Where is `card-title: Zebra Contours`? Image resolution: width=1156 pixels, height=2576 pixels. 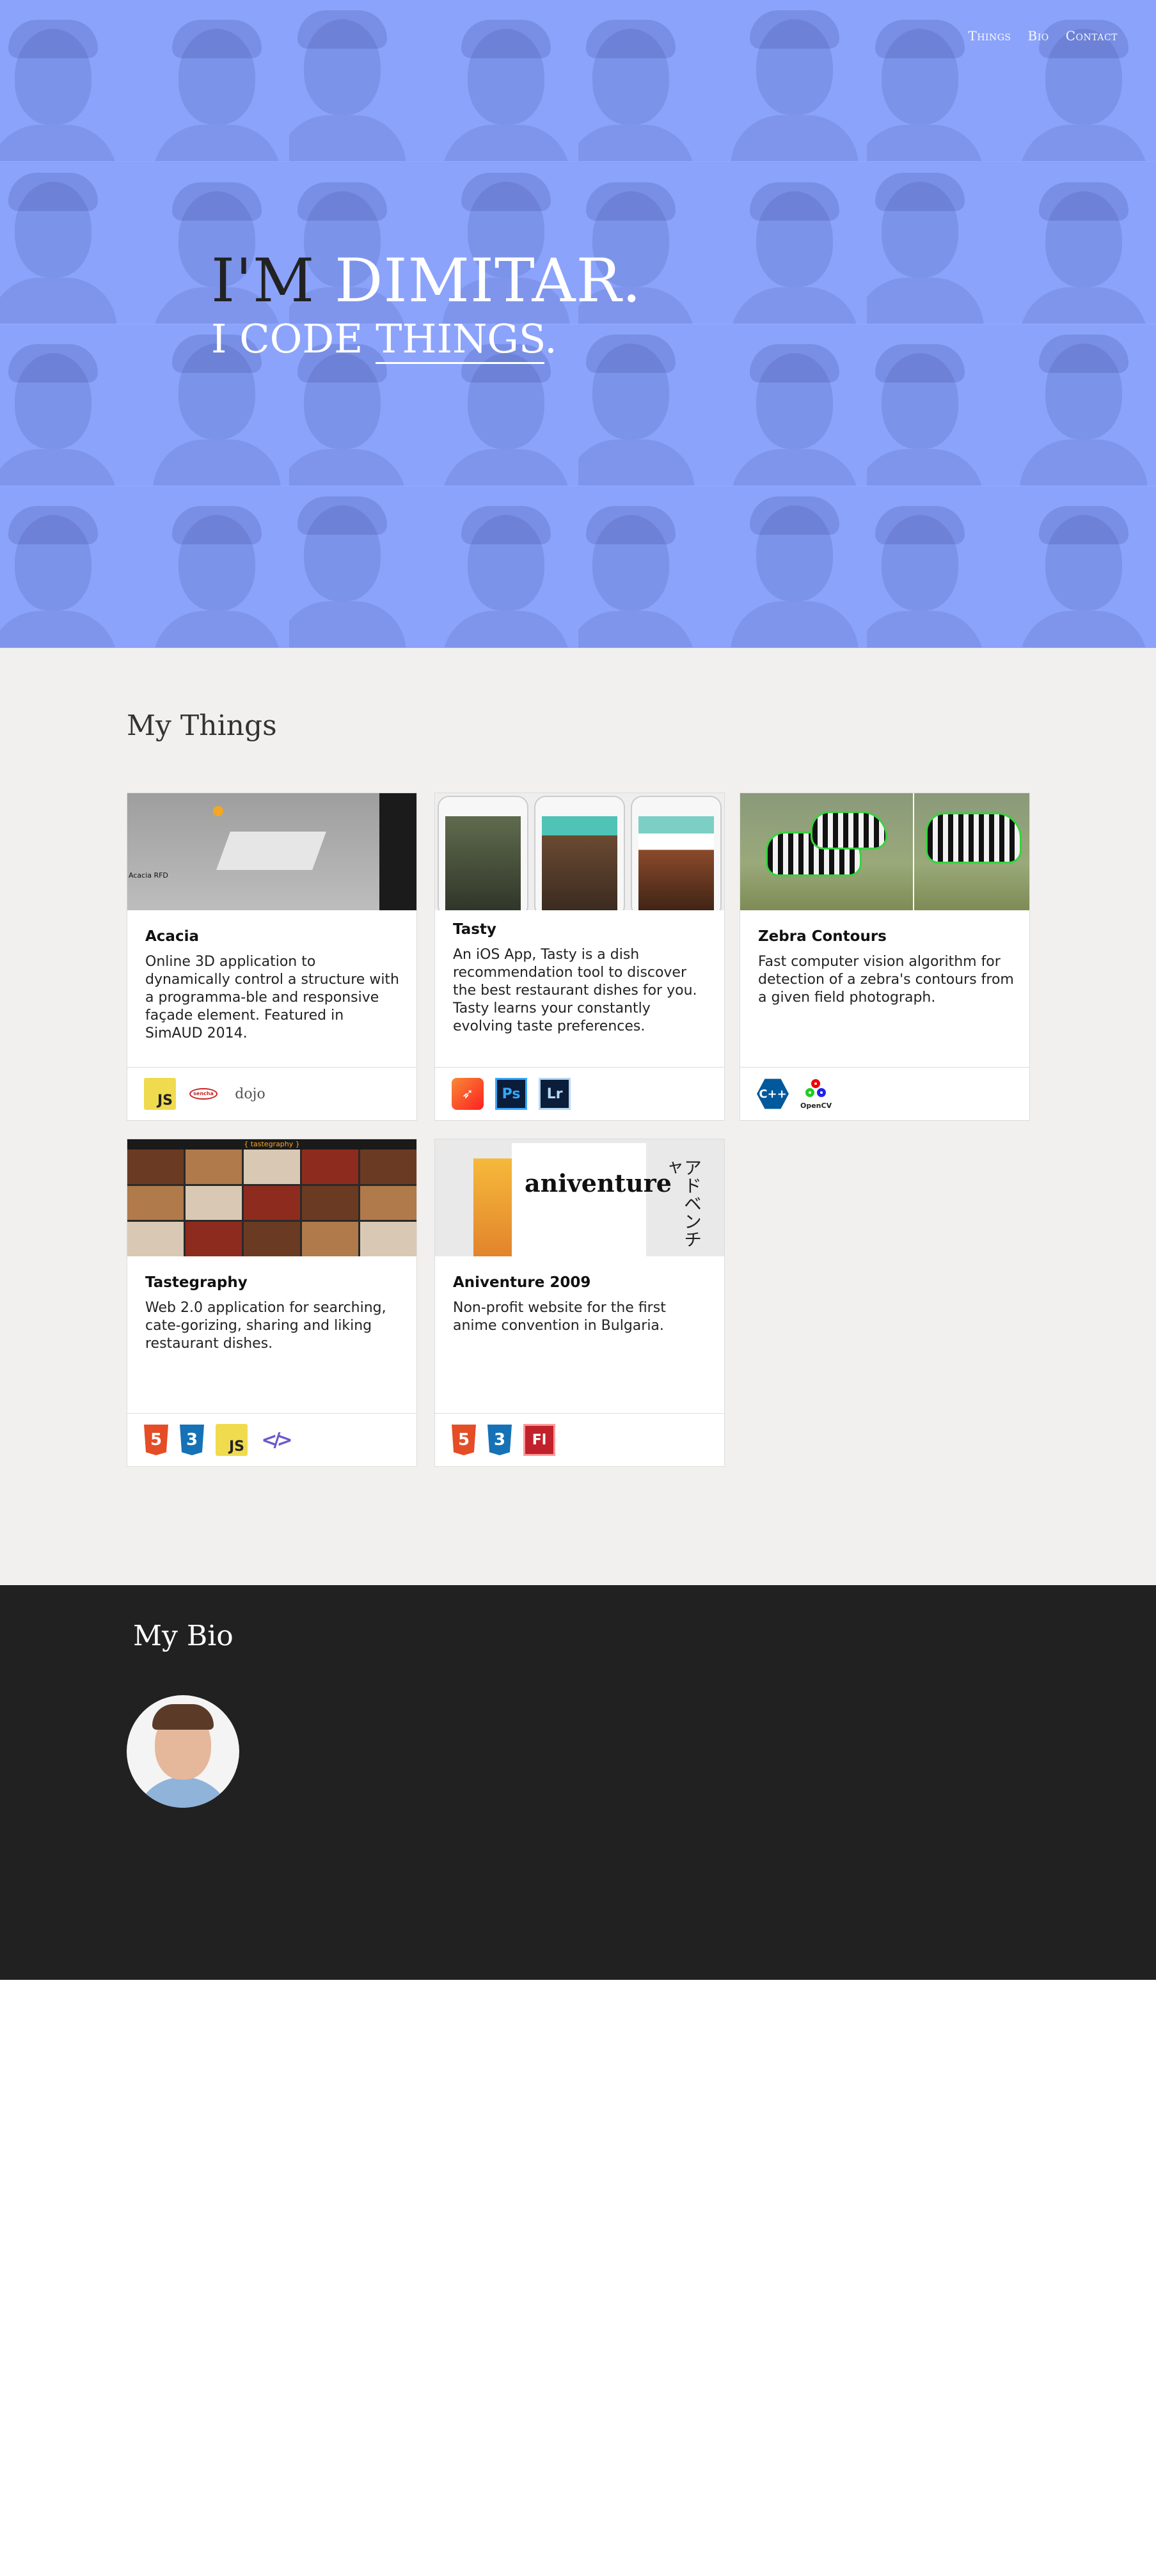 card-title: Zebra Contours is located at coordinates (822, 936).